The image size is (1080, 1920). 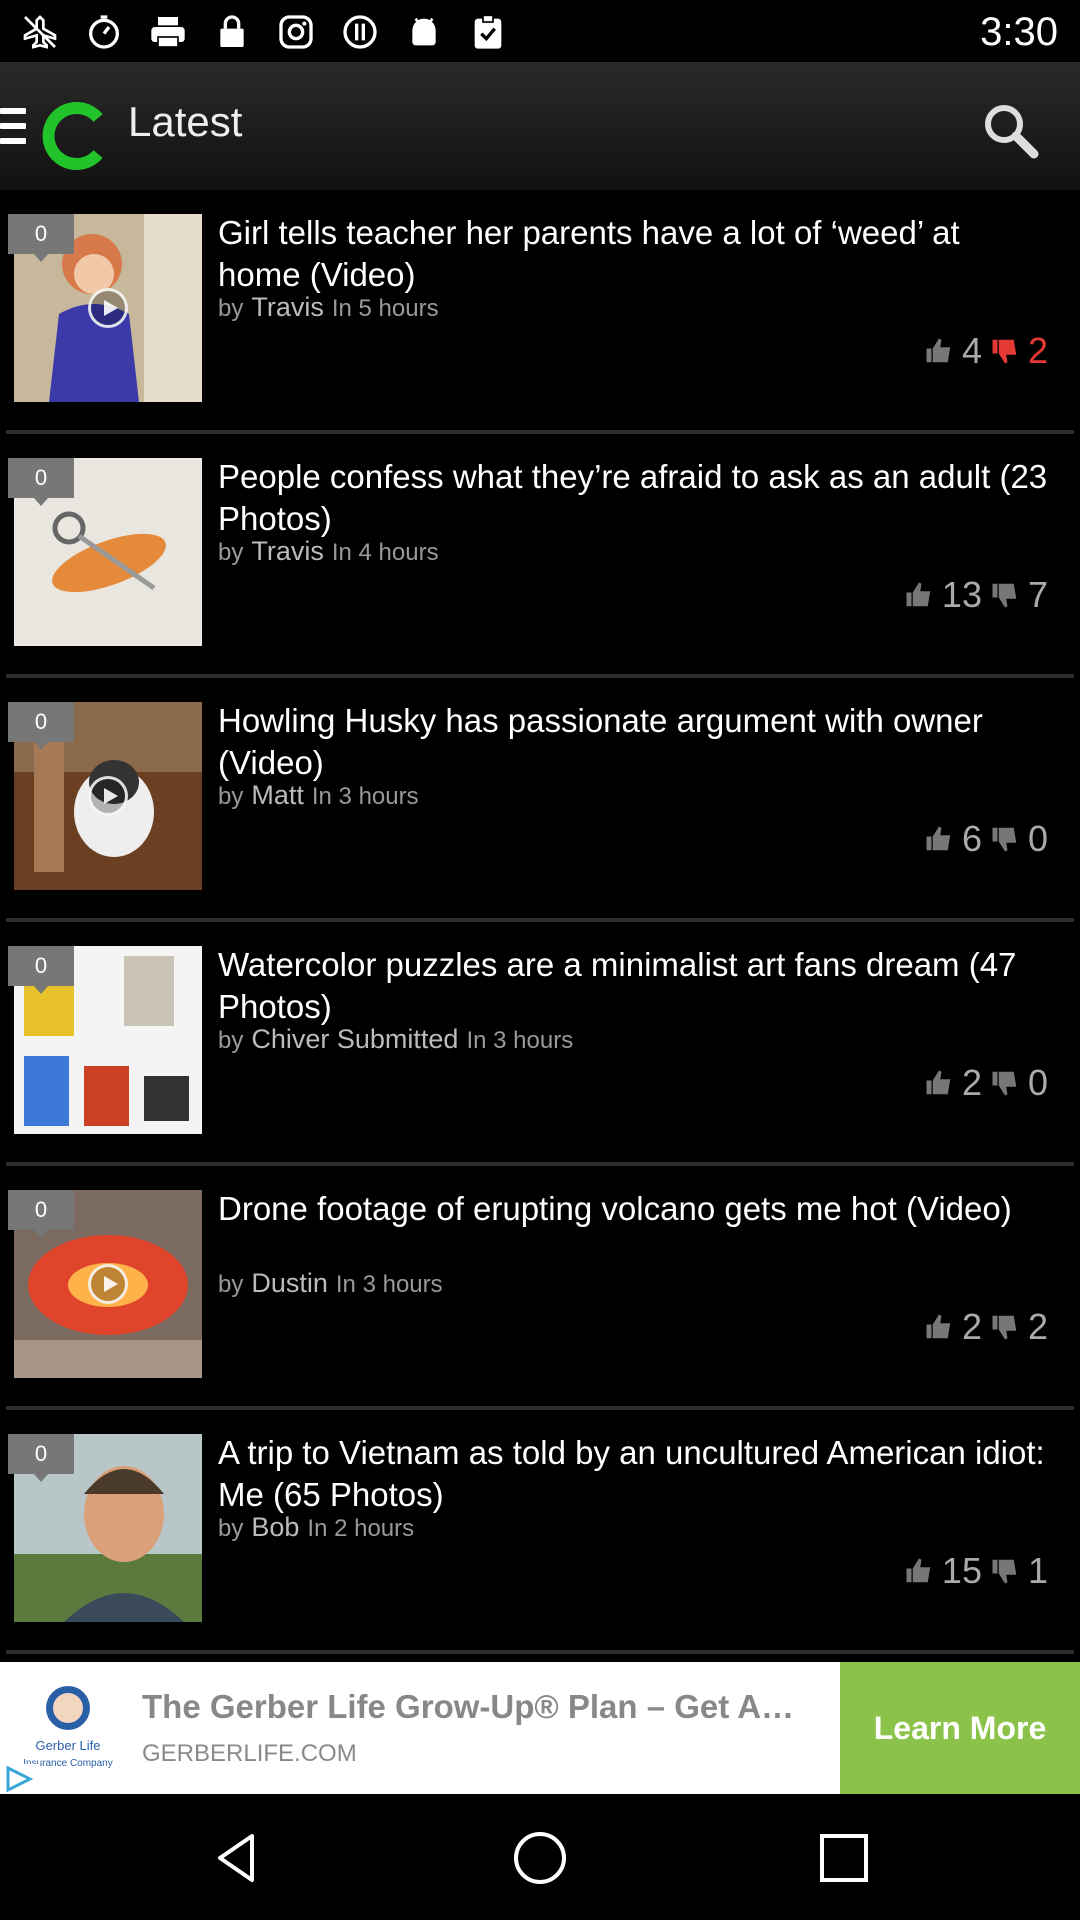 What do you see at coordinates (354, 1039) in the screenshot?
I see `author-link: Chiver Submitted` at bounding box center [354, 1039].